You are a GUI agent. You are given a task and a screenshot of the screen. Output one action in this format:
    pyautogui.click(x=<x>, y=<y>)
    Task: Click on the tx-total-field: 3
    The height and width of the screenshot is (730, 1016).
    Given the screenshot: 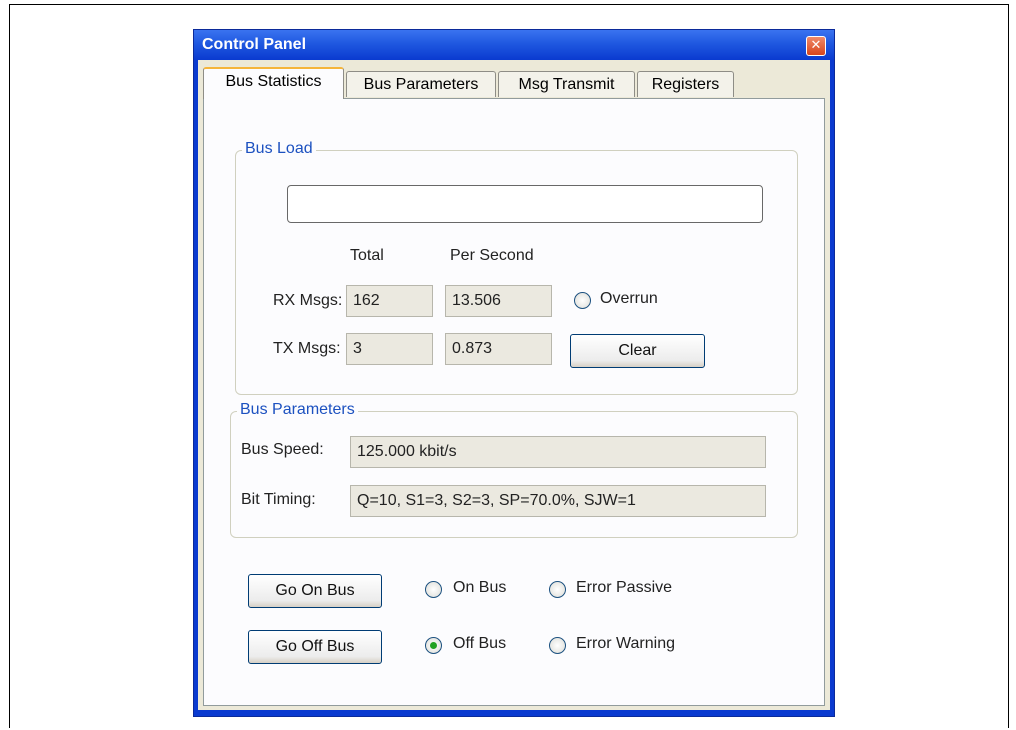 What is the action you would take?
    pyautogui.click(x=389, y=349)
    